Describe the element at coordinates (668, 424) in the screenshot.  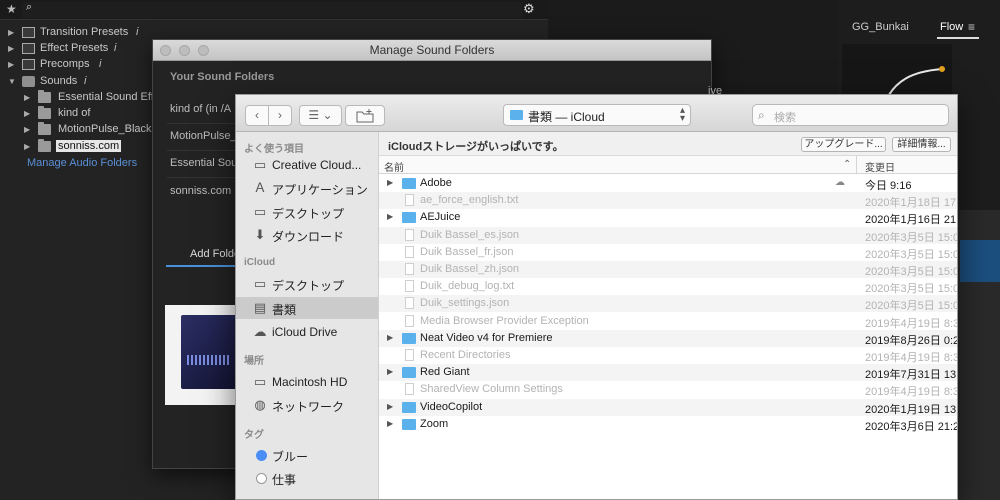
I see `folder-row: ▶ Zoom 2020年3月6日 21:2` at that location.